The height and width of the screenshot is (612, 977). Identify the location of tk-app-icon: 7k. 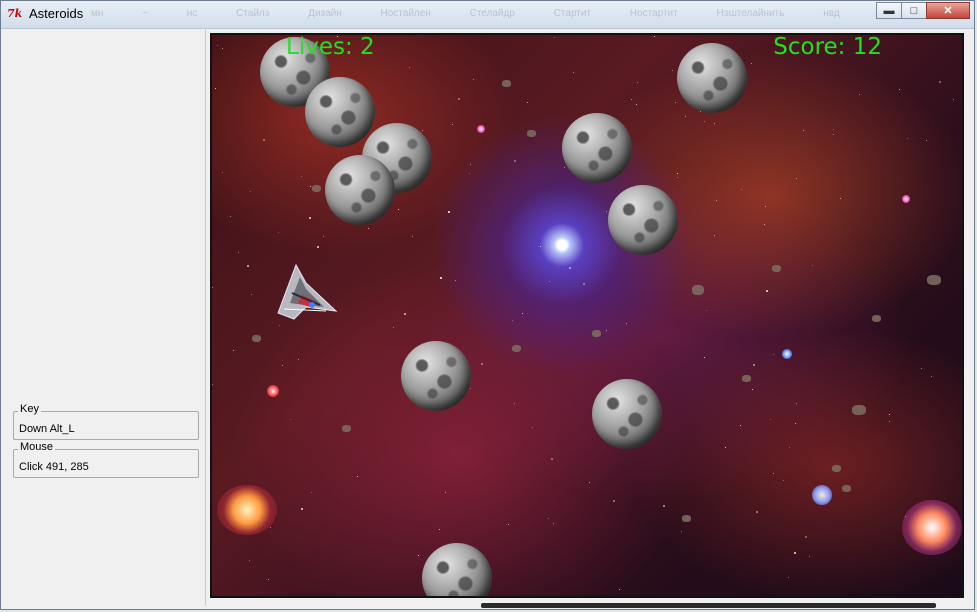
(15, 13).